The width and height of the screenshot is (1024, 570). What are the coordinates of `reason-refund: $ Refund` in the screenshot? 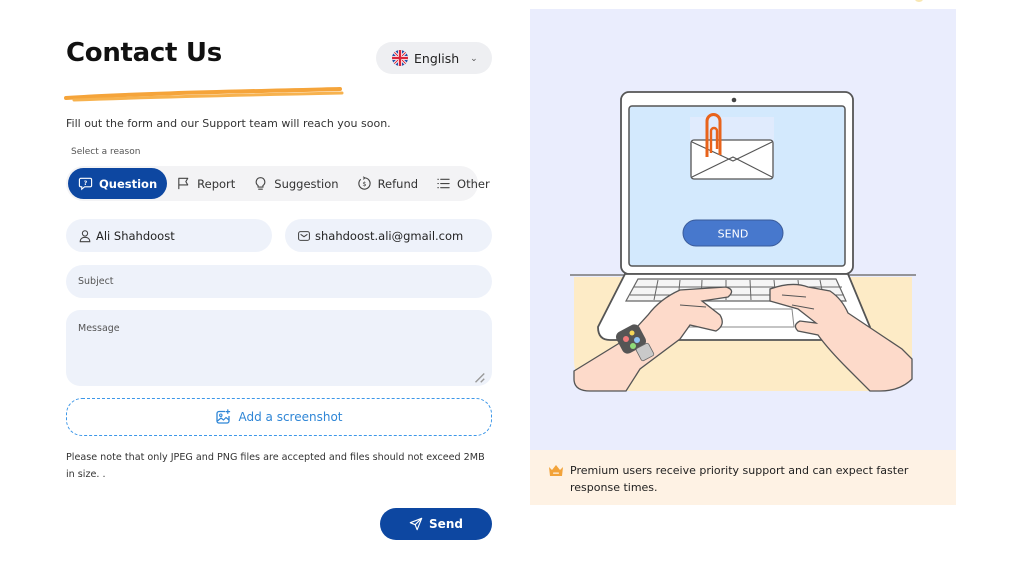 It's located at (387, 183).